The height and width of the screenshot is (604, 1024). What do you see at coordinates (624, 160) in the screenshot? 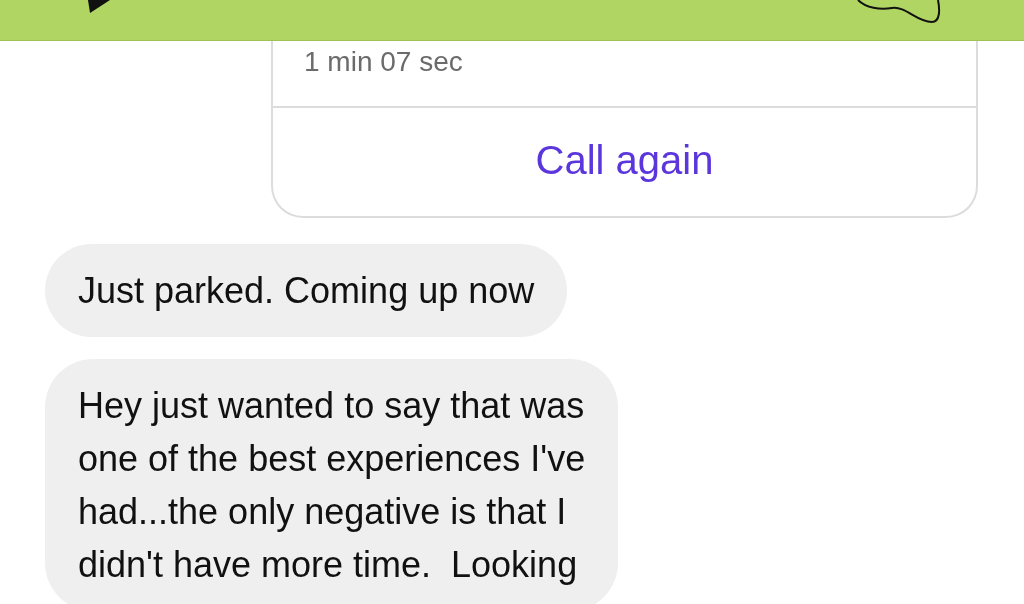
I see `call-again-button: Call again` at bounding box center [624, 160].